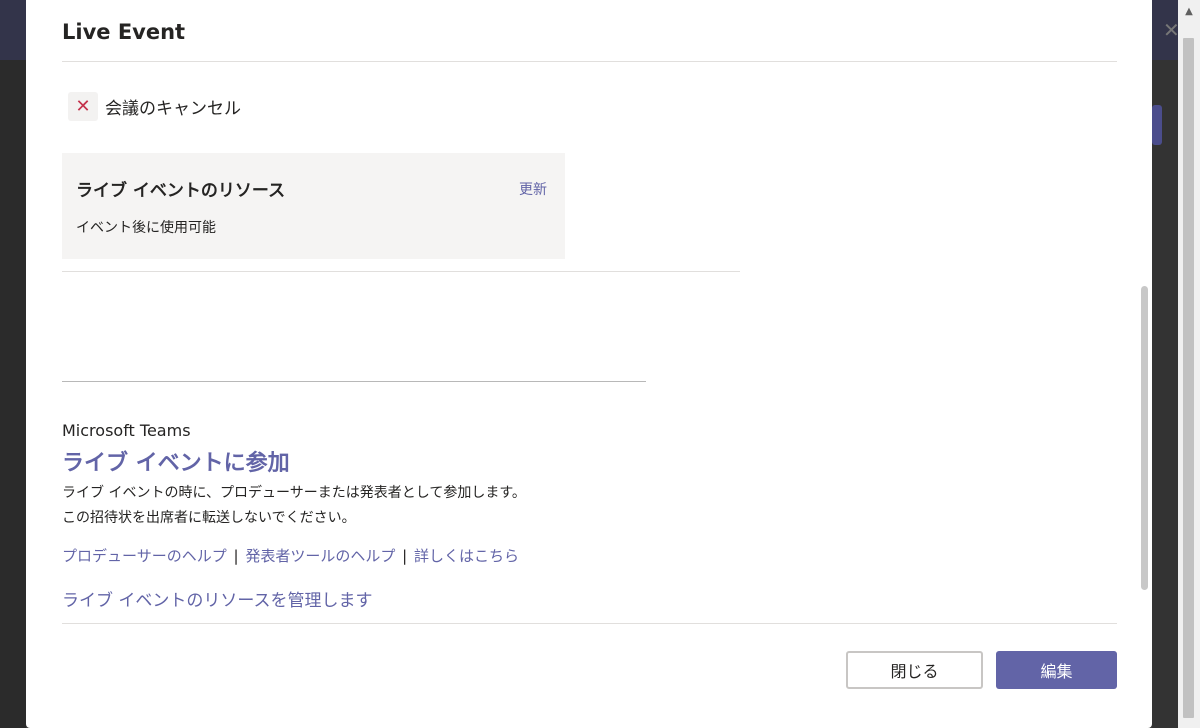 This screenshot has width=1200, height=728. I want to click on resources-card-title: ライブ イベントのリソース, so click(181, 191).